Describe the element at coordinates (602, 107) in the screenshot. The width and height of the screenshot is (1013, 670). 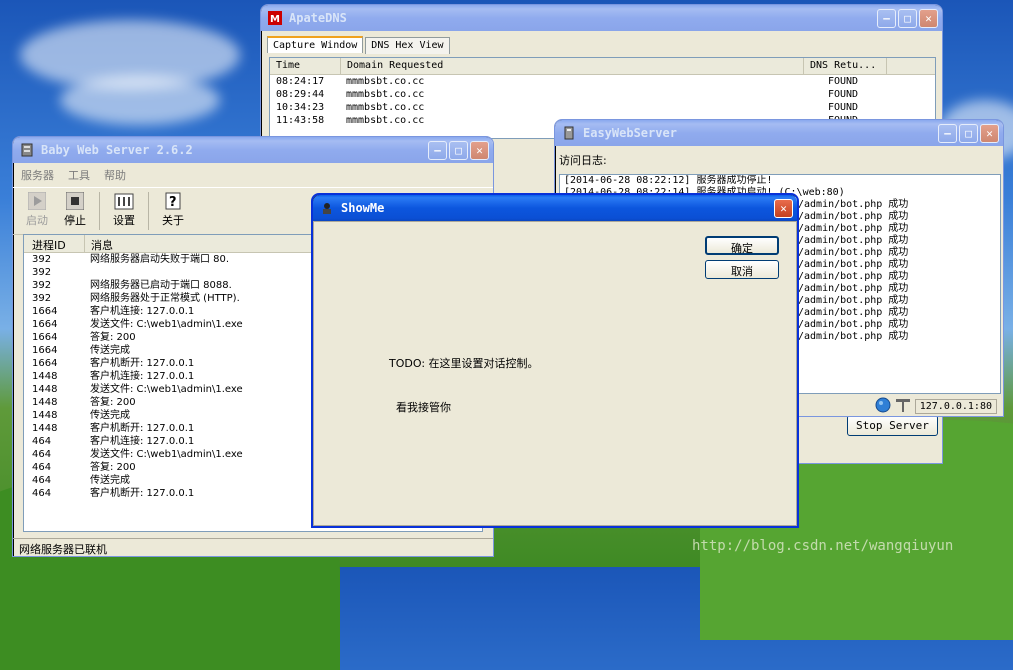
I see `table-row: 10:34:23 mmmbsbt.co.cc FOUND` at that location.